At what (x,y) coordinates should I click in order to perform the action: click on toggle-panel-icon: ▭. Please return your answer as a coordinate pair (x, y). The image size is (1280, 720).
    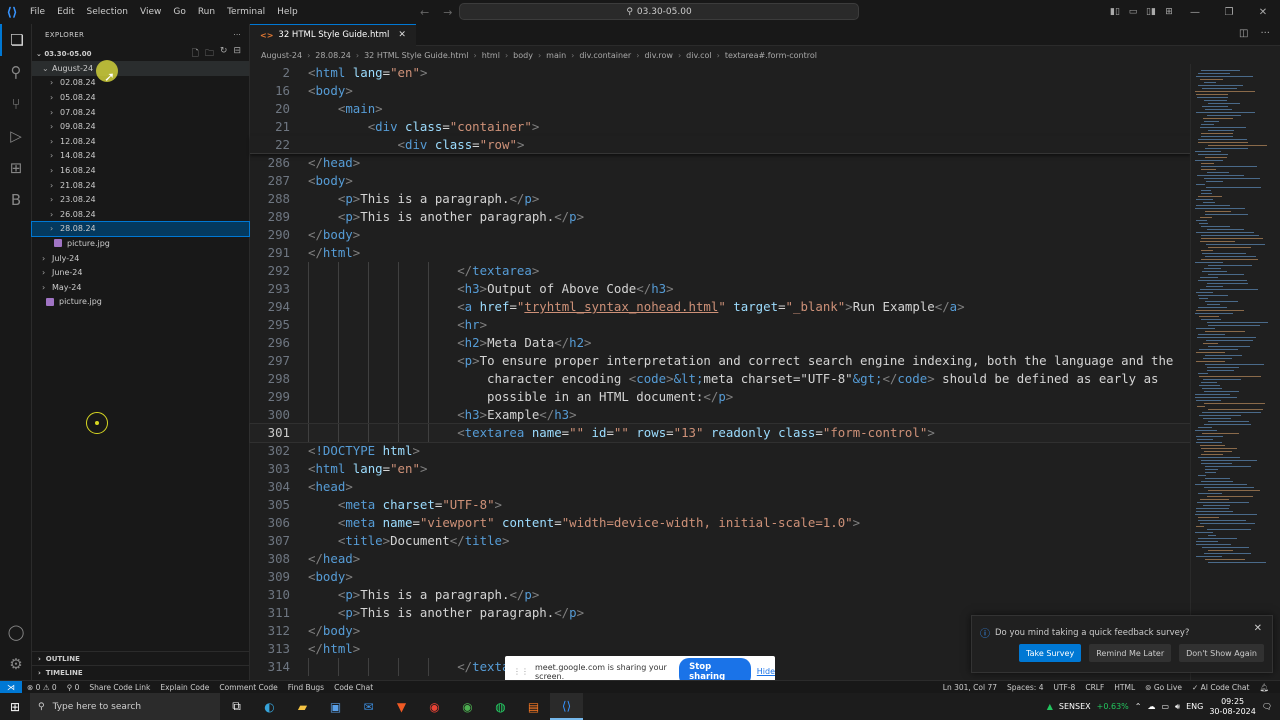
    Looking at the image, I should click on (1133, 12).